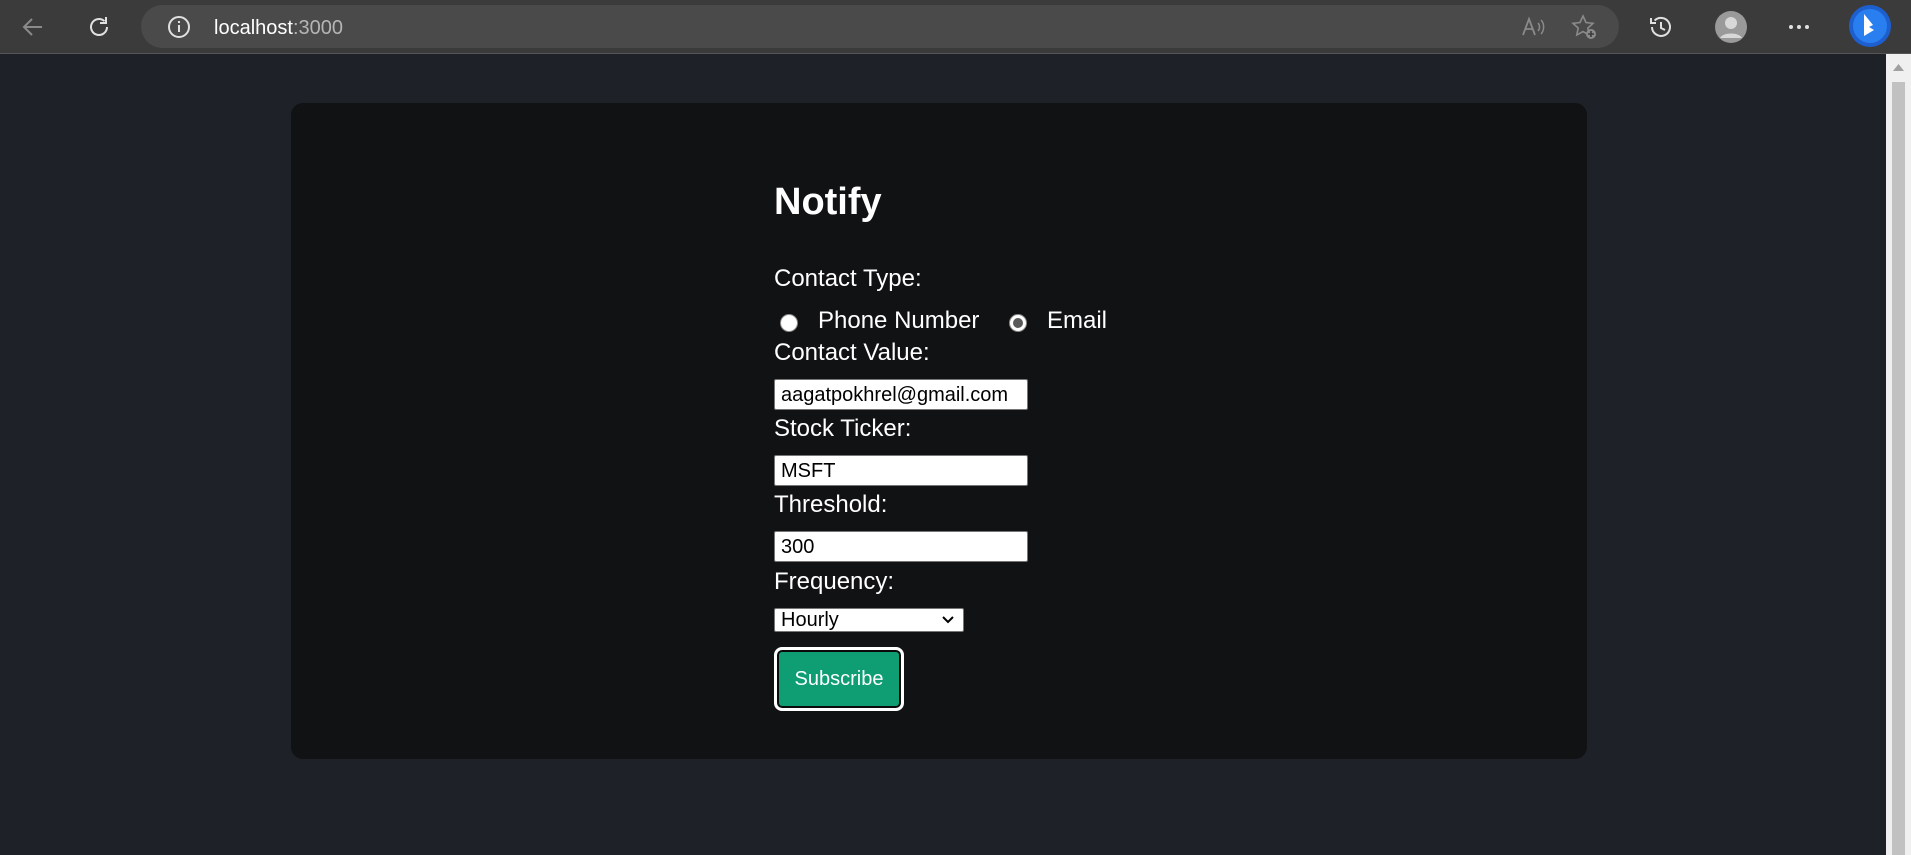  What do you see at coordinates (843, 428) in the screenshot?
I see `stock-ticker-label: Stock Ticker:` at bounding box center [843, 428].